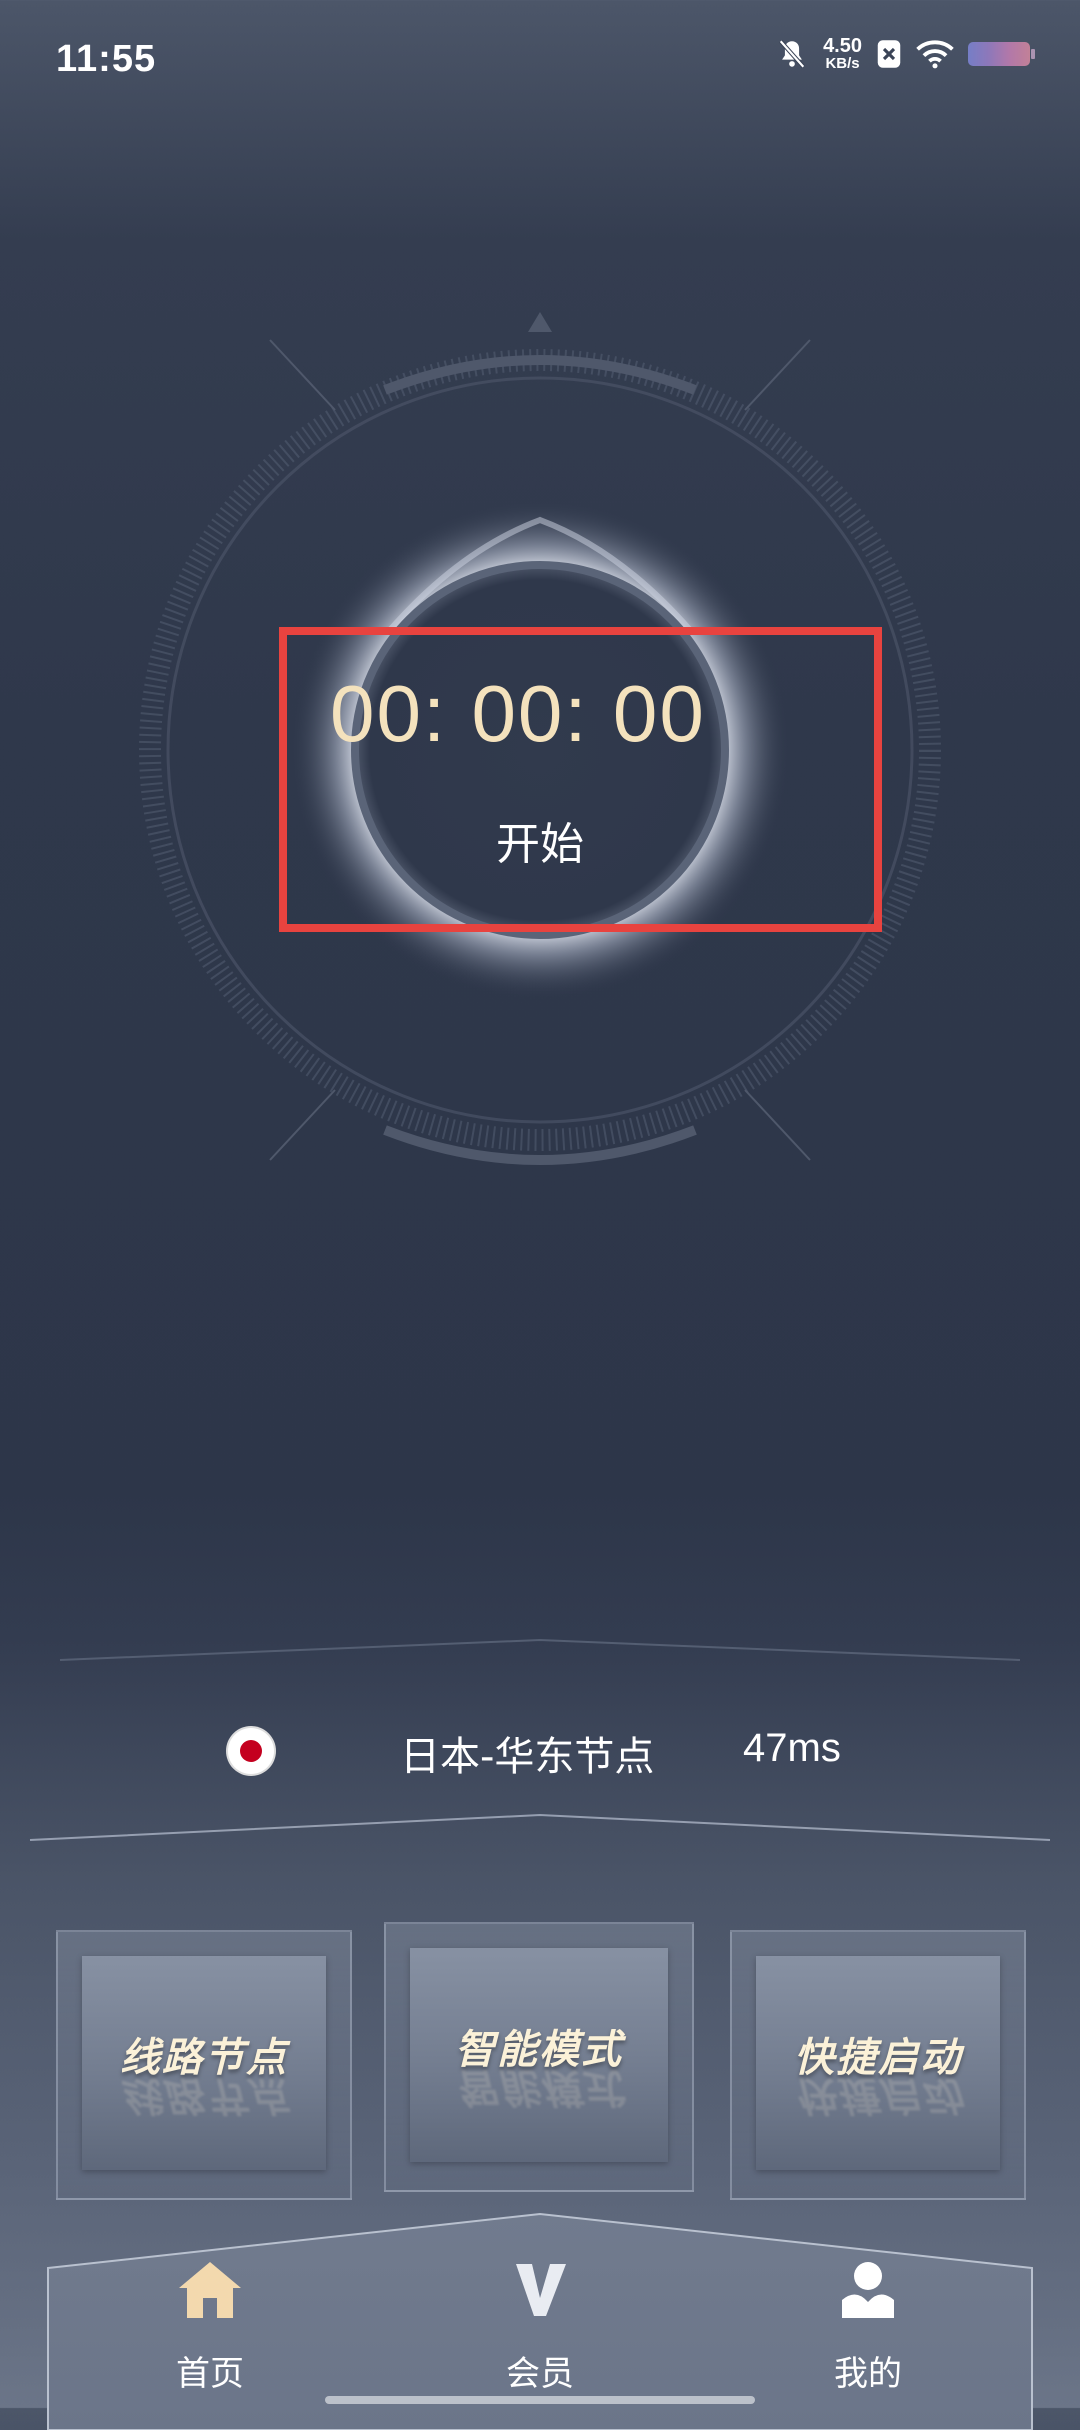 Image resolution: width=1080 pixels, height=2430 pixels. Describe the element at coordinates (792, 1748) in the screenshot. I see `node-latency: 47ms` at that location.